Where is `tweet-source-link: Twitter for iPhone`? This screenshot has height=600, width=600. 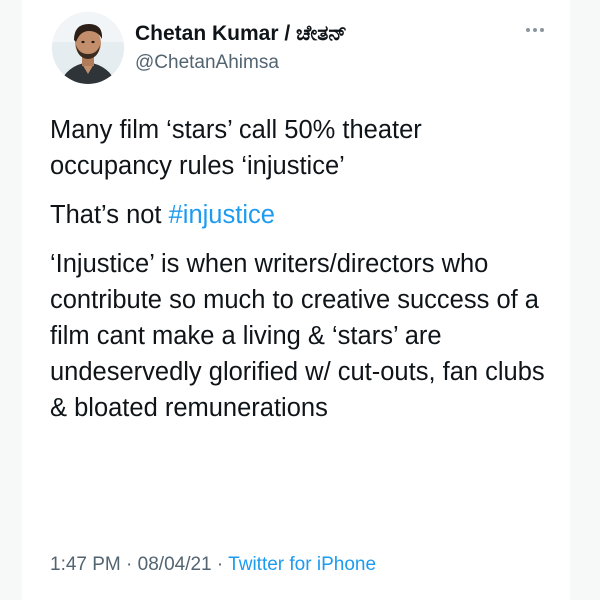 tweet-source-link: Twitter for iPhone is located at coordinates (302, 564).